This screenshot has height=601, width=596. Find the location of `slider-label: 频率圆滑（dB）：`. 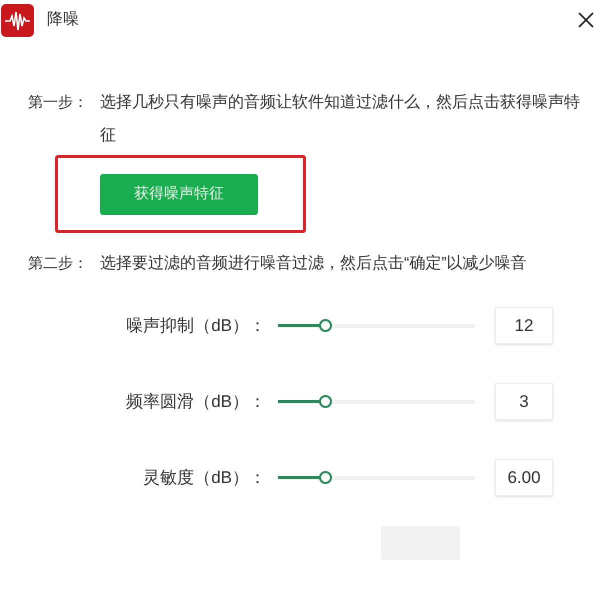

slider-label: 频率圆滑（dB）： is located at coordinates (195, 401).